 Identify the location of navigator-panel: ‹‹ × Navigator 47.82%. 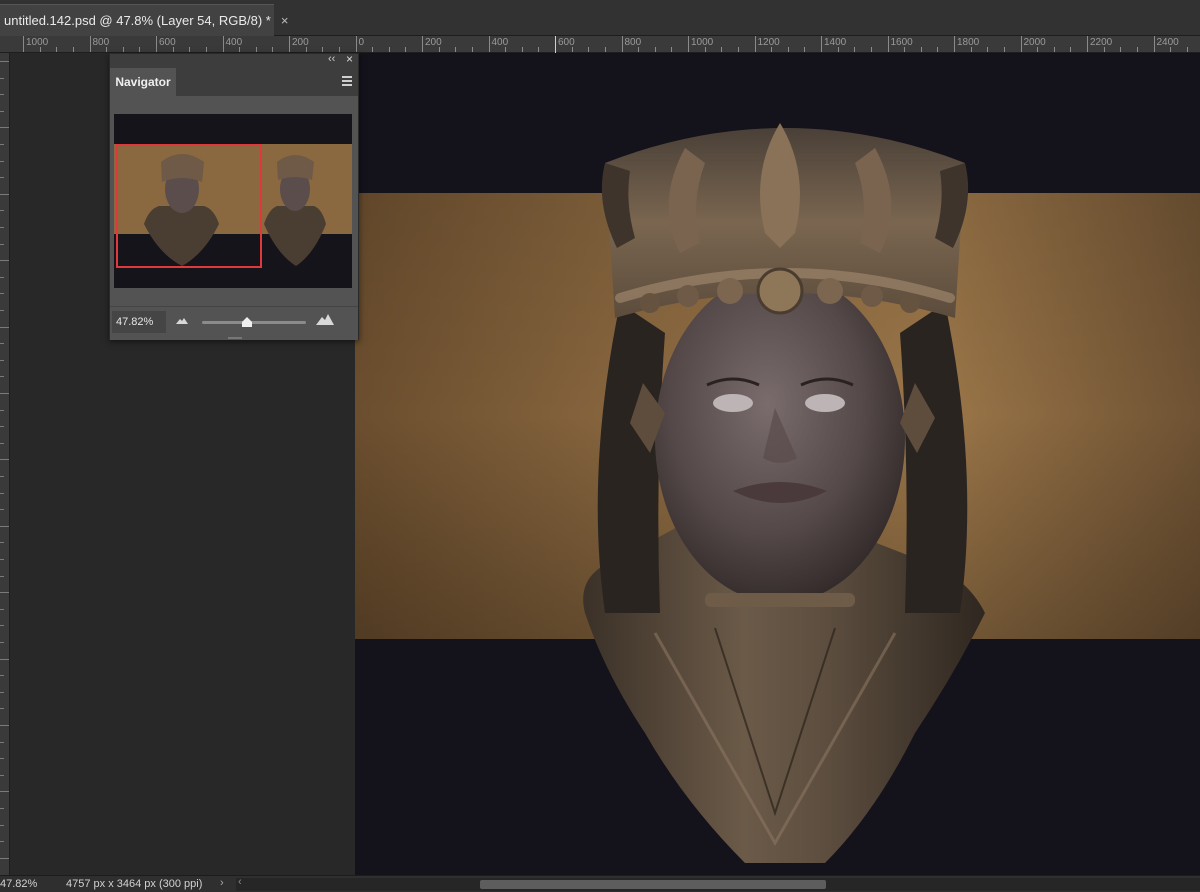
(234, 196).